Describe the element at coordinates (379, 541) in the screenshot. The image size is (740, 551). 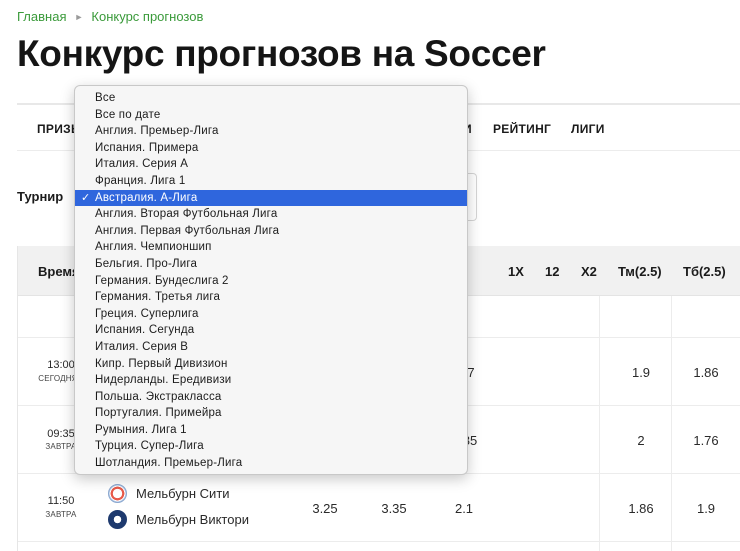
I see `row-divider` at that location.